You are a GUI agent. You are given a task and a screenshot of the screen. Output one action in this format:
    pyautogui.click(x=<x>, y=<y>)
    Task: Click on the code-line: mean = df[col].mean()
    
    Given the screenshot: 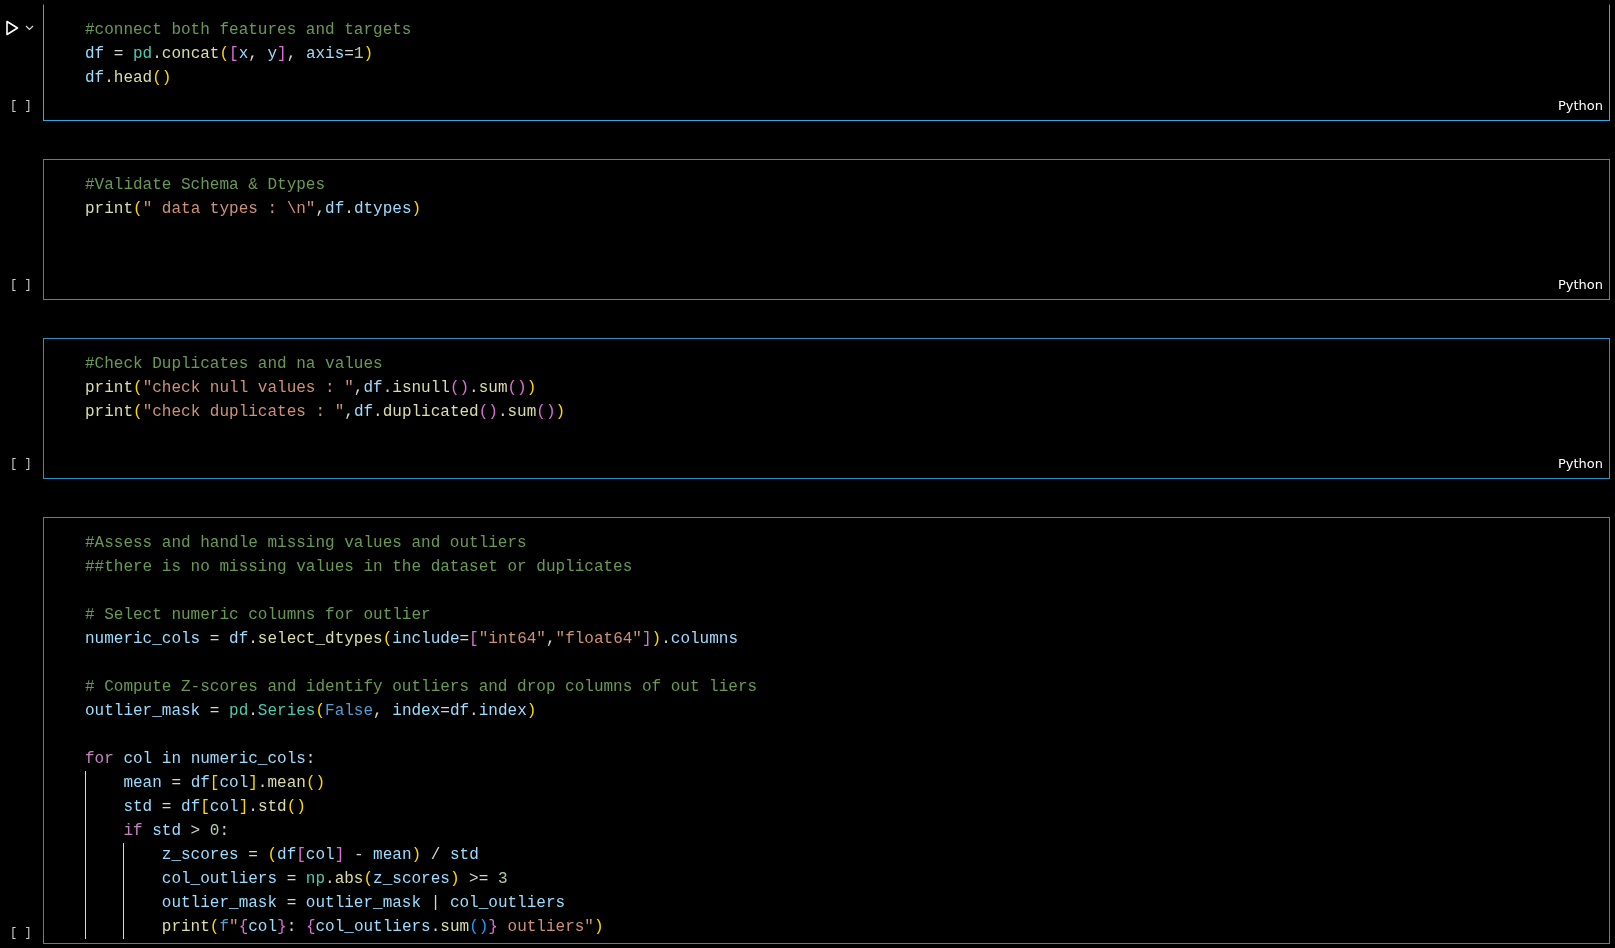 What is the action you would take?
    pyautogui.click(x=224, y=783)
    